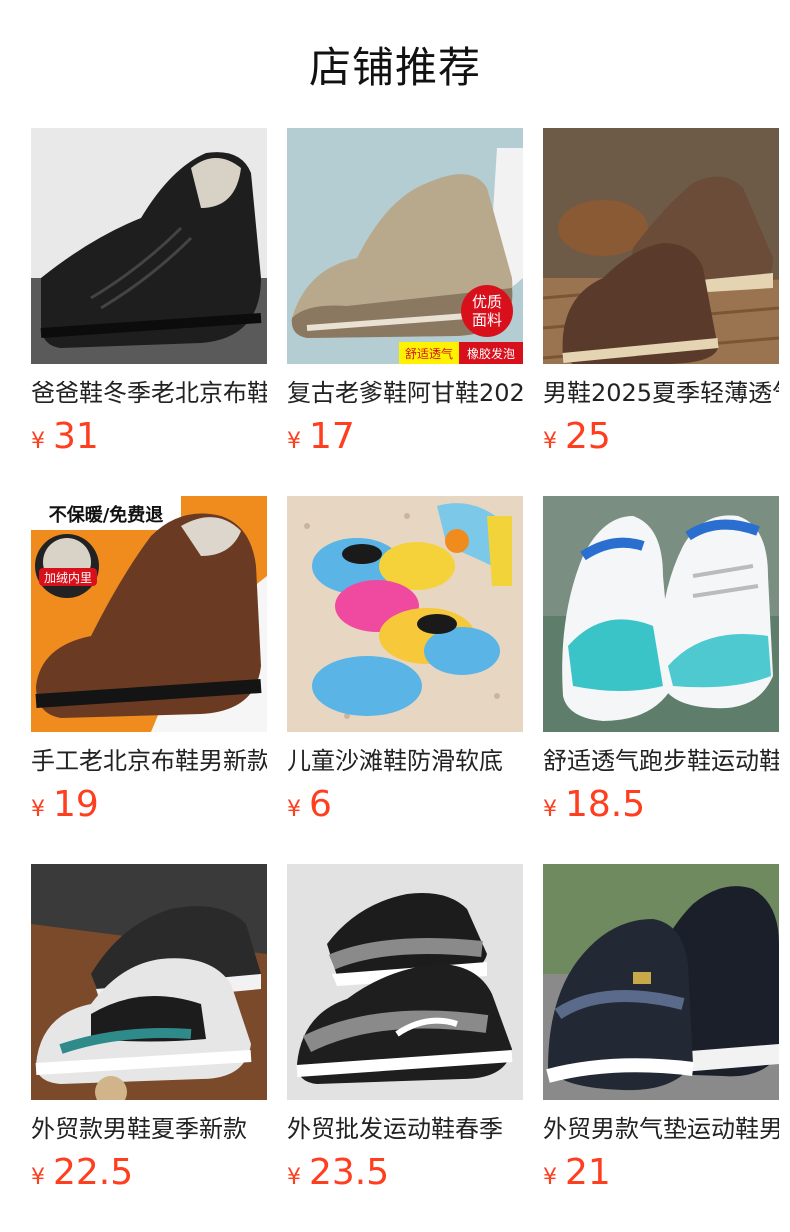 This screenshot has width=790, height=1232. What do you see at coordinates (93, 1172) in the screenshot?
I see `price-value: 22.5` at bounding box center [93, 1172].